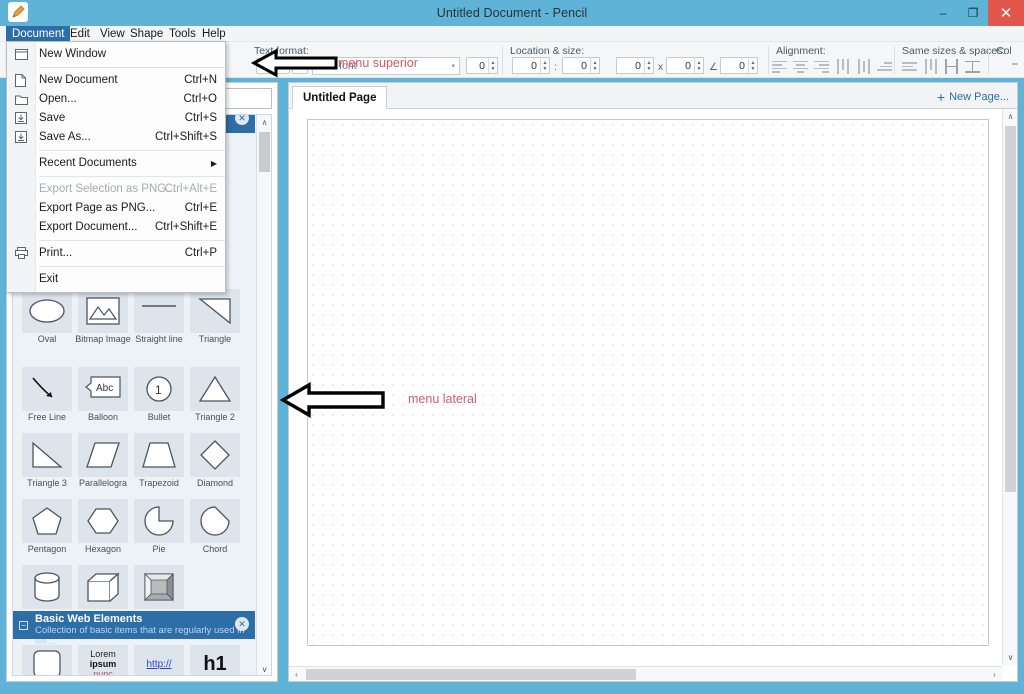  Describe the element at coordinates (116, 137) in the screenshot. I see `menu-item-save-as: Save As... Ctrl+Shift+S` at that location.